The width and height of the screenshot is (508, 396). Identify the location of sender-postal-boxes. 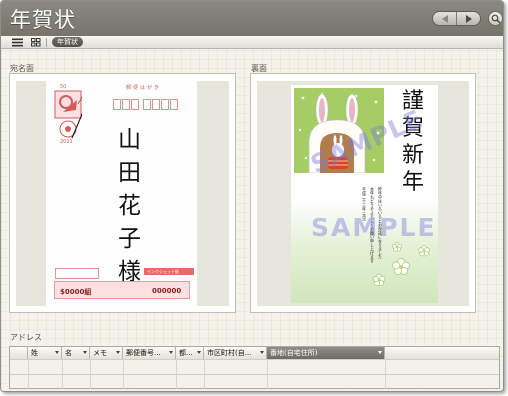
(77, 273).